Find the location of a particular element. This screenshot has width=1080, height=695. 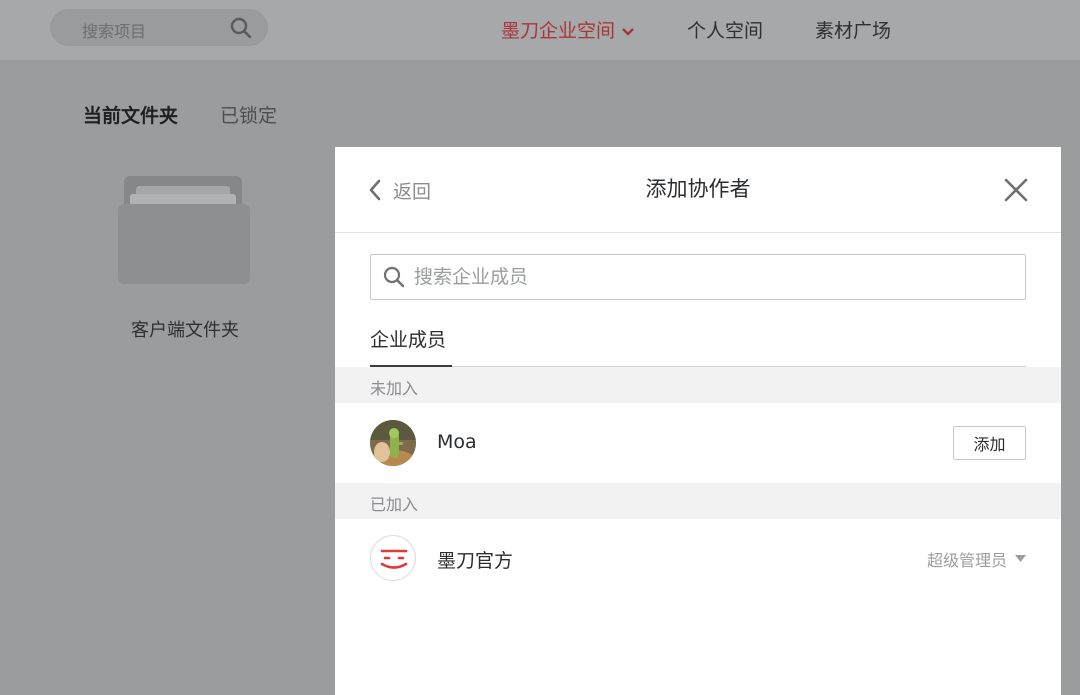

top-navigation-bar: 搜索项目 墨刀企业空间 个人空间 素材广场 is located at coordinates (540, 30).